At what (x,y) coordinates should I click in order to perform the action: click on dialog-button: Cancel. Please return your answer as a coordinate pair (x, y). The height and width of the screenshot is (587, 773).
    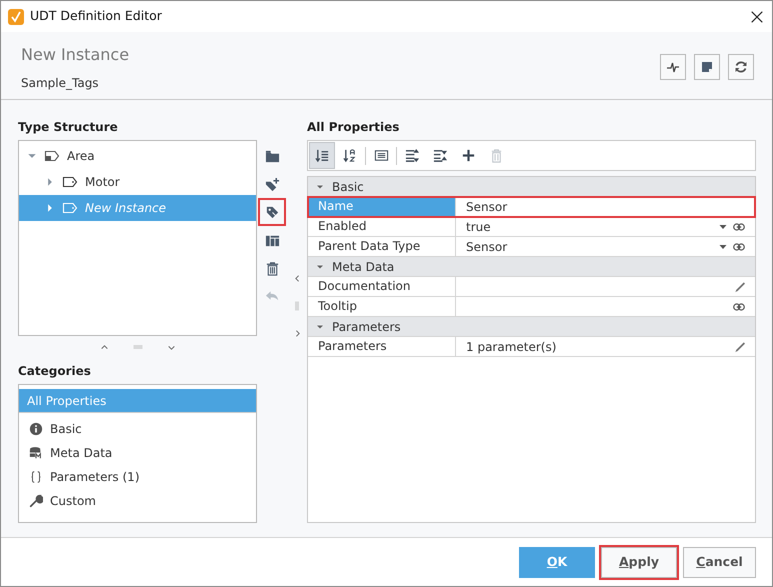
    Looking at the image, I should click on (719, 562).